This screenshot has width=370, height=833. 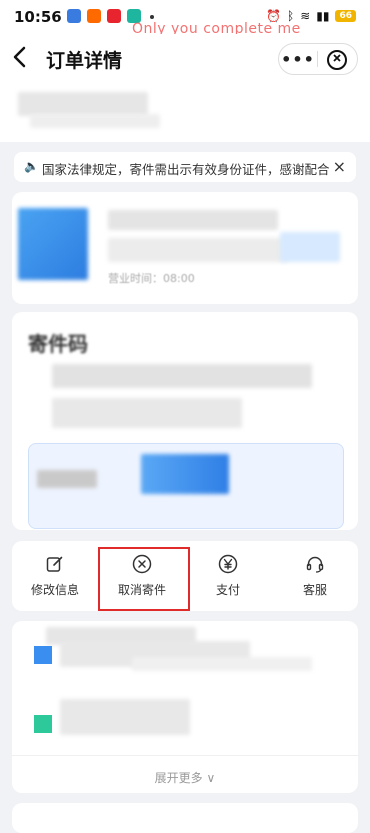 I want to click on back-button, so click(x=19, y=60).